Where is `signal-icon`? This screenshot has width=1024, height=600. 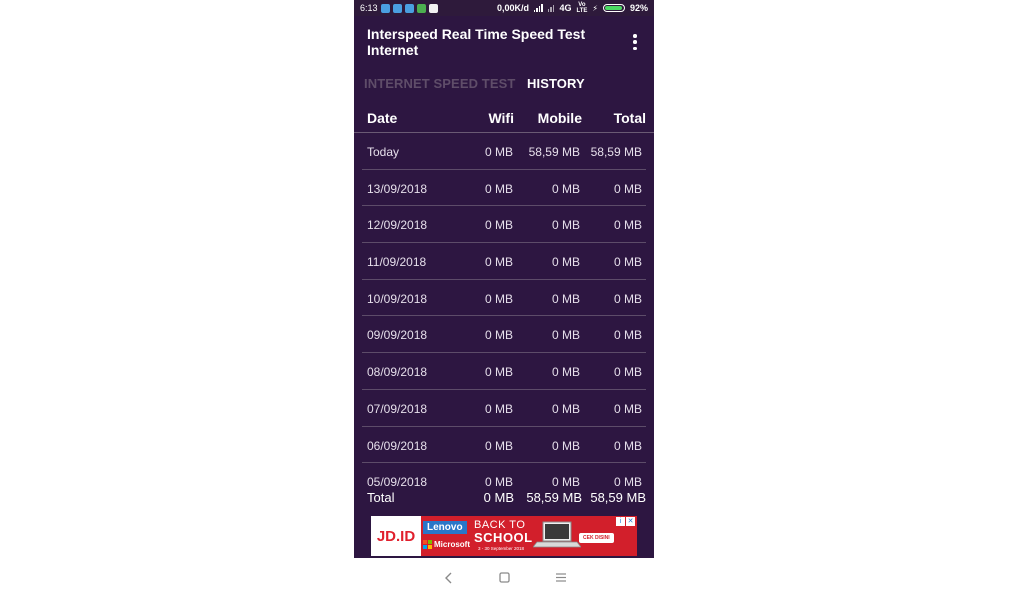 signal-icon is located at coordinates (538, 8).